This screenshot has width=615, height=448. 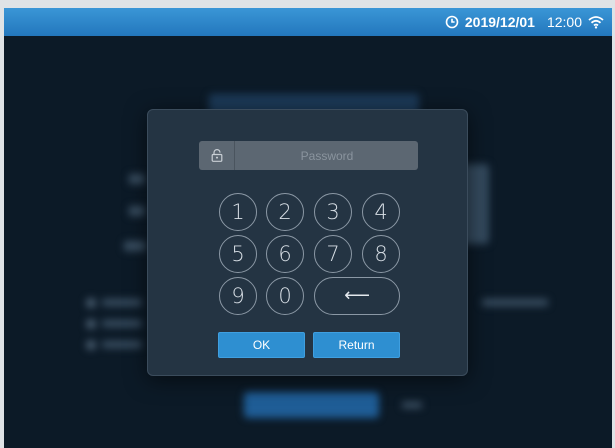 What do you see at coordinates (412, 405) in the screenshot?
I see `background-link` at bounding box center [412, 405].